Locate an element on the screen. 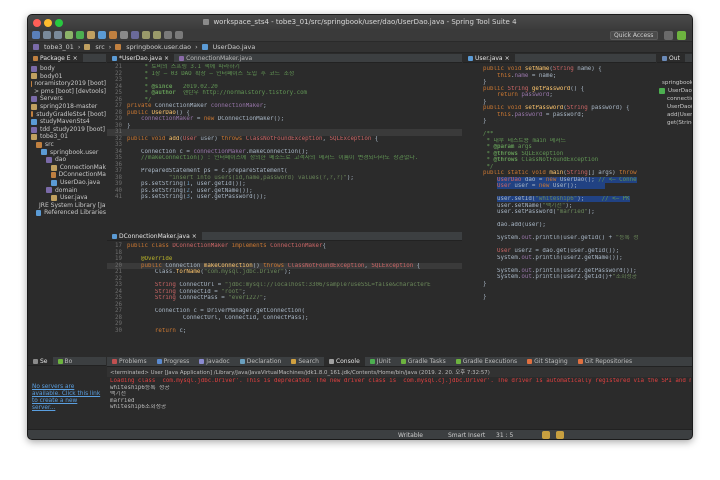 The width and height of the screenshot is (720, 480). tree-item: ConnectionMak is located at coordinates (68, 168).